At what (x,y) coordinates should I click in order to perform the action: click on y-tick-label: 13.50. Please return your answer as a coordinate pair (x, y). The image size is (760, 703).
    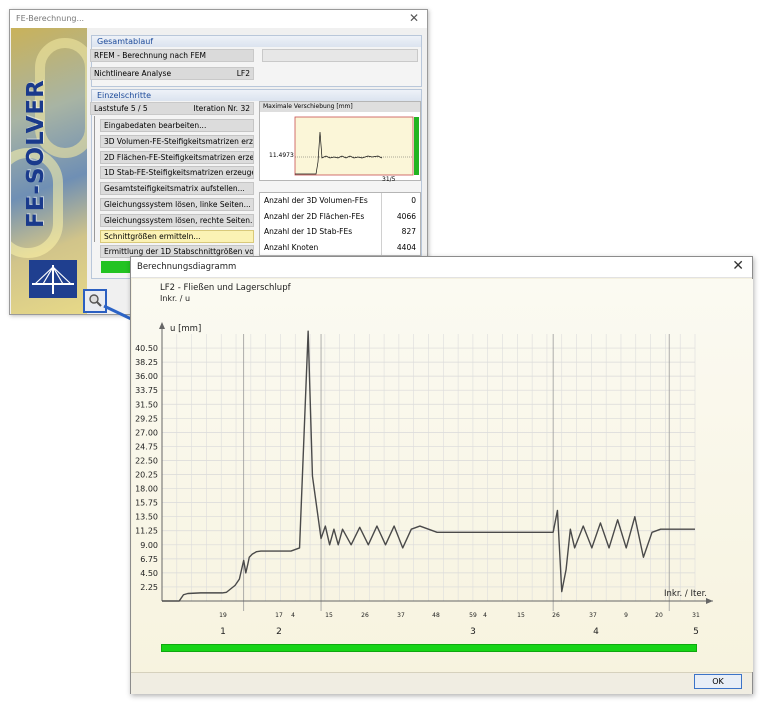
    Looking at the image, I should click on (146, 517).